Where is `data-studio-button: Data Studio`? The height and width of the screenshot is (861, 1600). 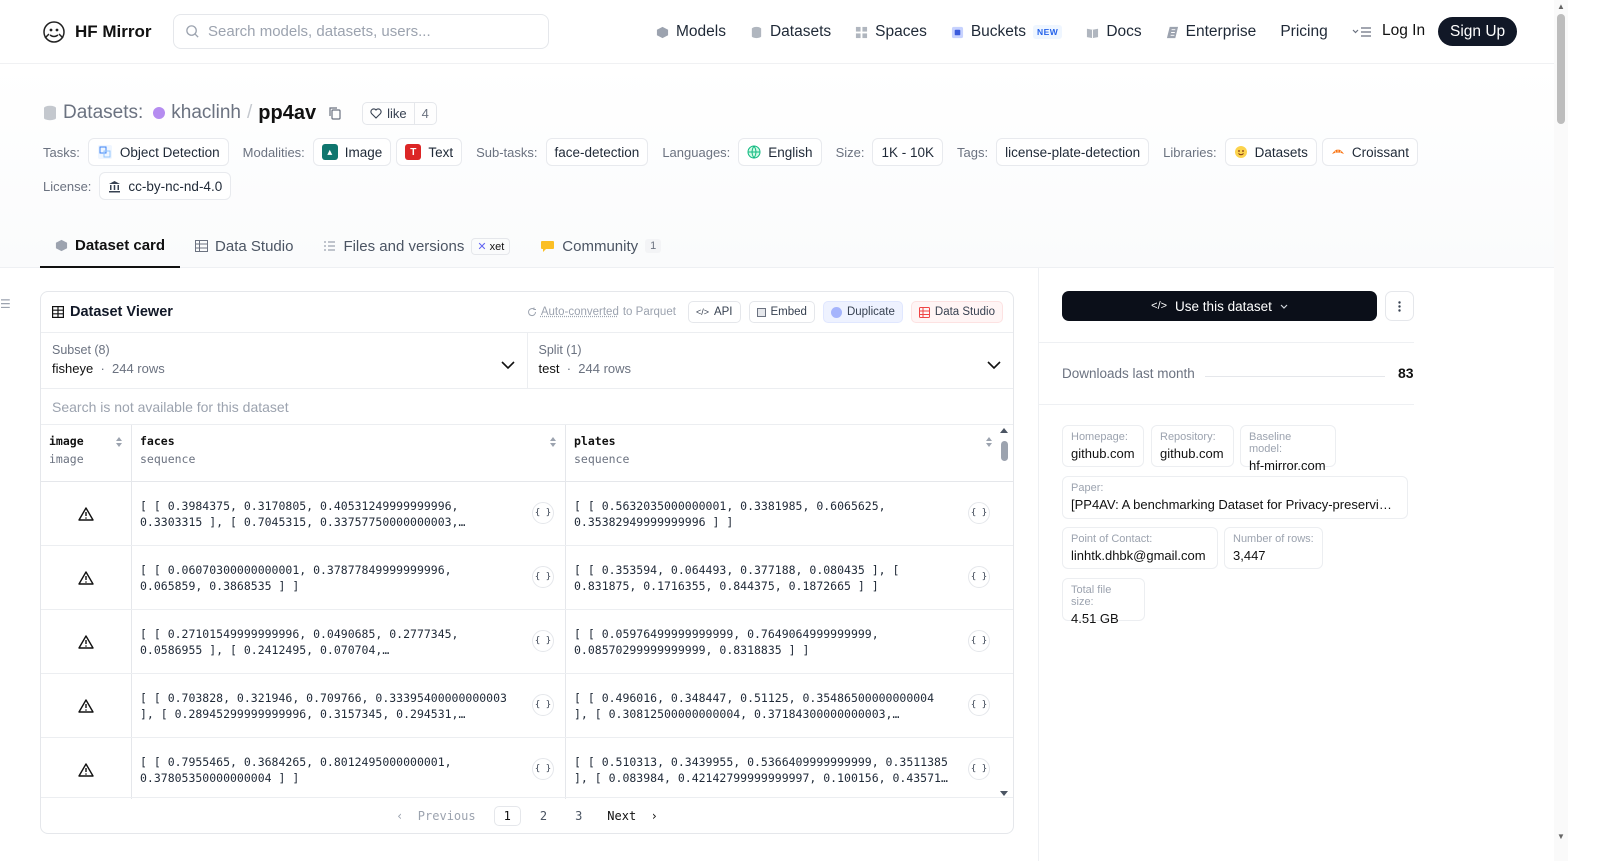 data-studio-button: Data Studio is located at coordinates (956, 312).